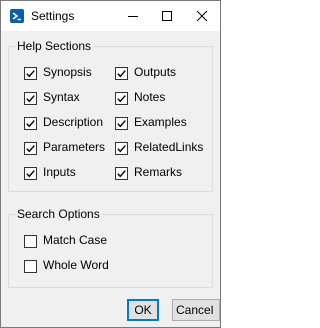 Image resolution: width=320 pixels, height=328 pixels. I want to click on close-button, so click(202, 16).